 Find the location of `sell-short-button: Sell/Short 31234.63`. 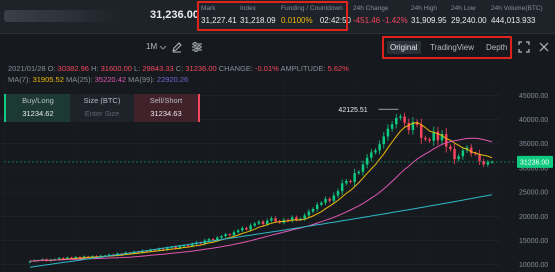

sell-short-button: Sell/Short 31234.63 is located at coordinates (167, 108).